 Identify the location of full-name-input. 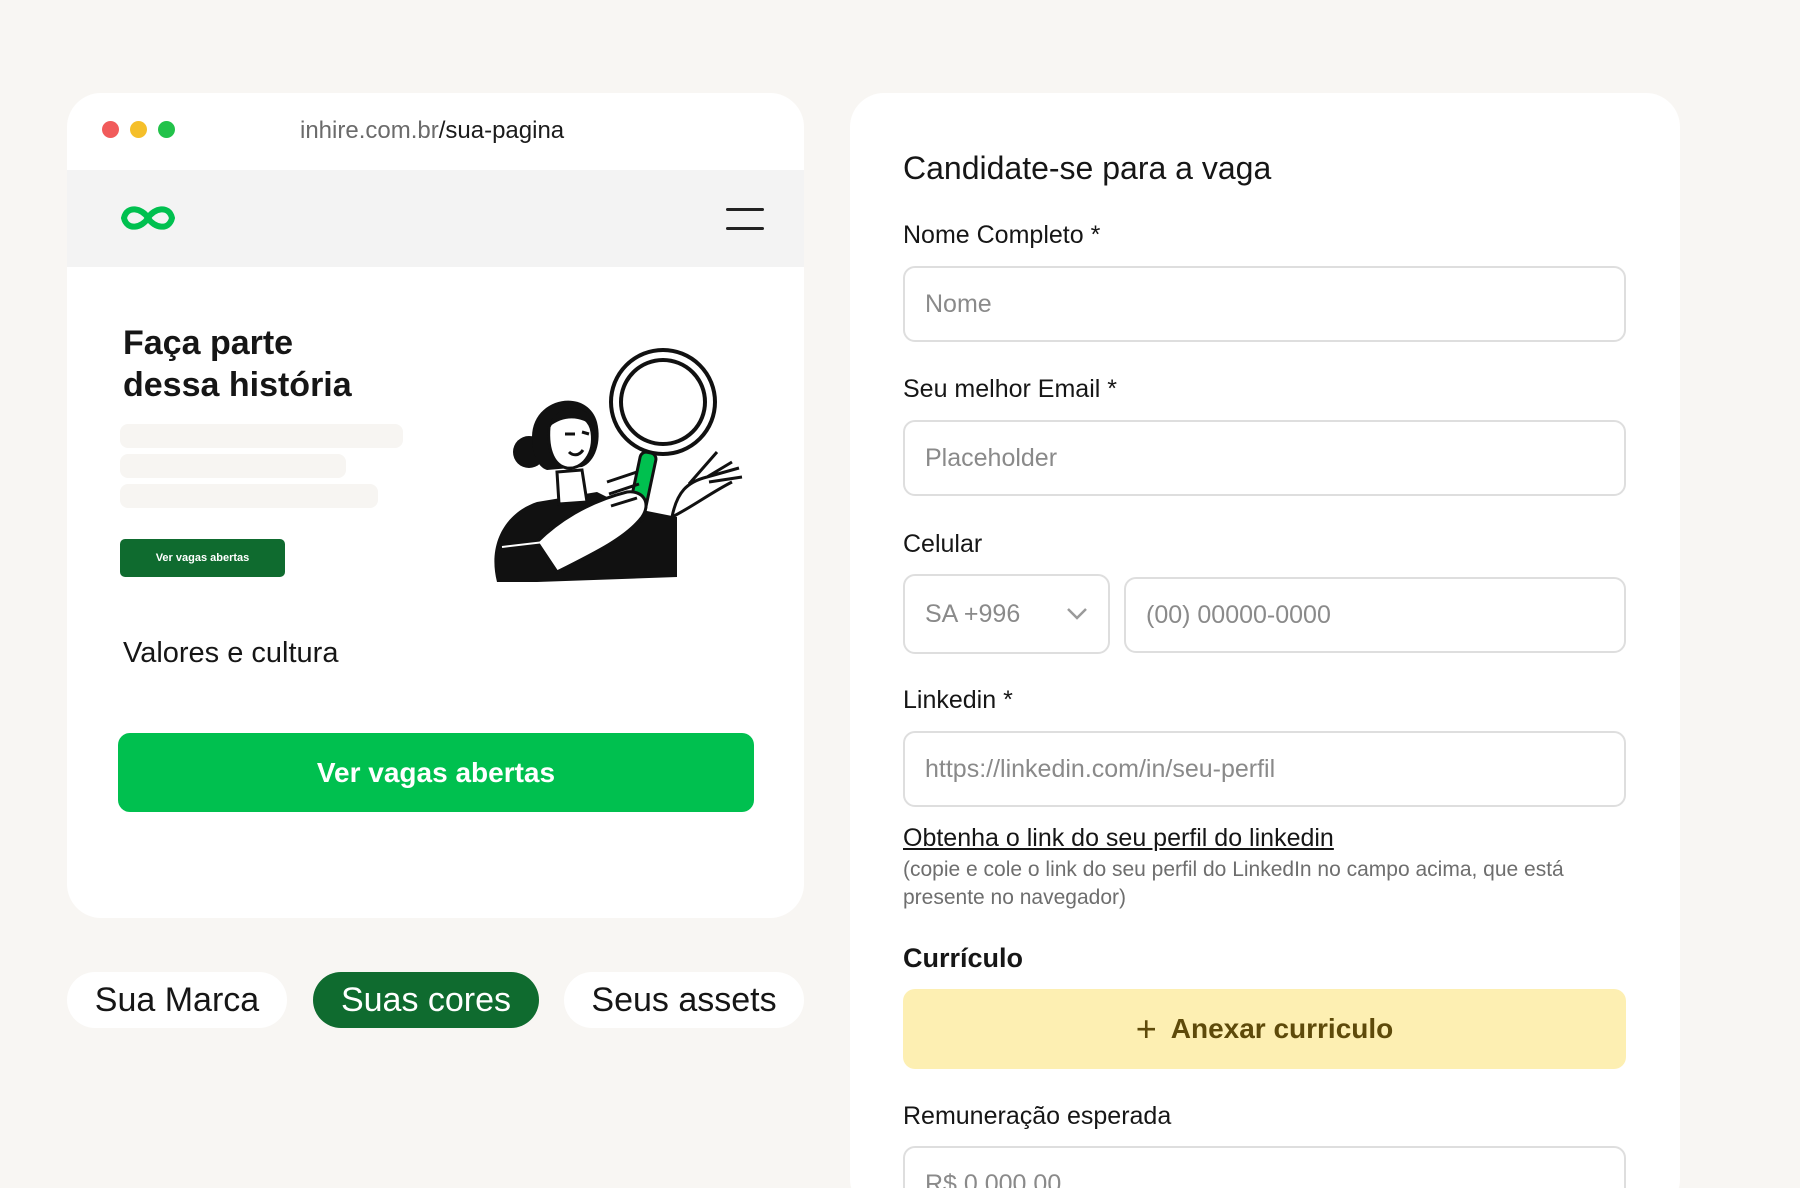
(1264, 304).